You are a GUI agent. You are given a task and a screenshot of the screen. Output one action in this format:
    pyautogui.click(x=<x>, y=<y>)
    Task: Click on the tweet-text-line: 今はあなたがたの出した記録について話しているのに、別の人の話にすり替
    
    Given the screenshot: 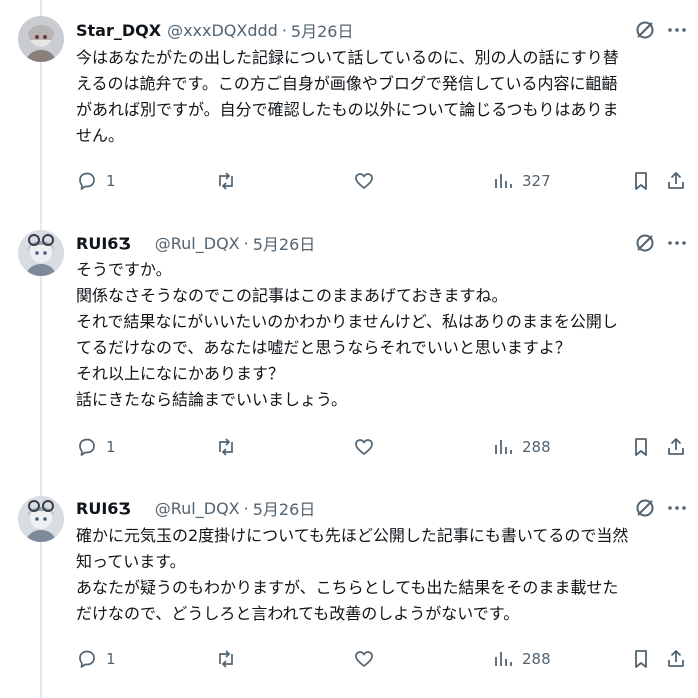 What is the action you would take?
    pyautogui.click(x=347, y=57)
    